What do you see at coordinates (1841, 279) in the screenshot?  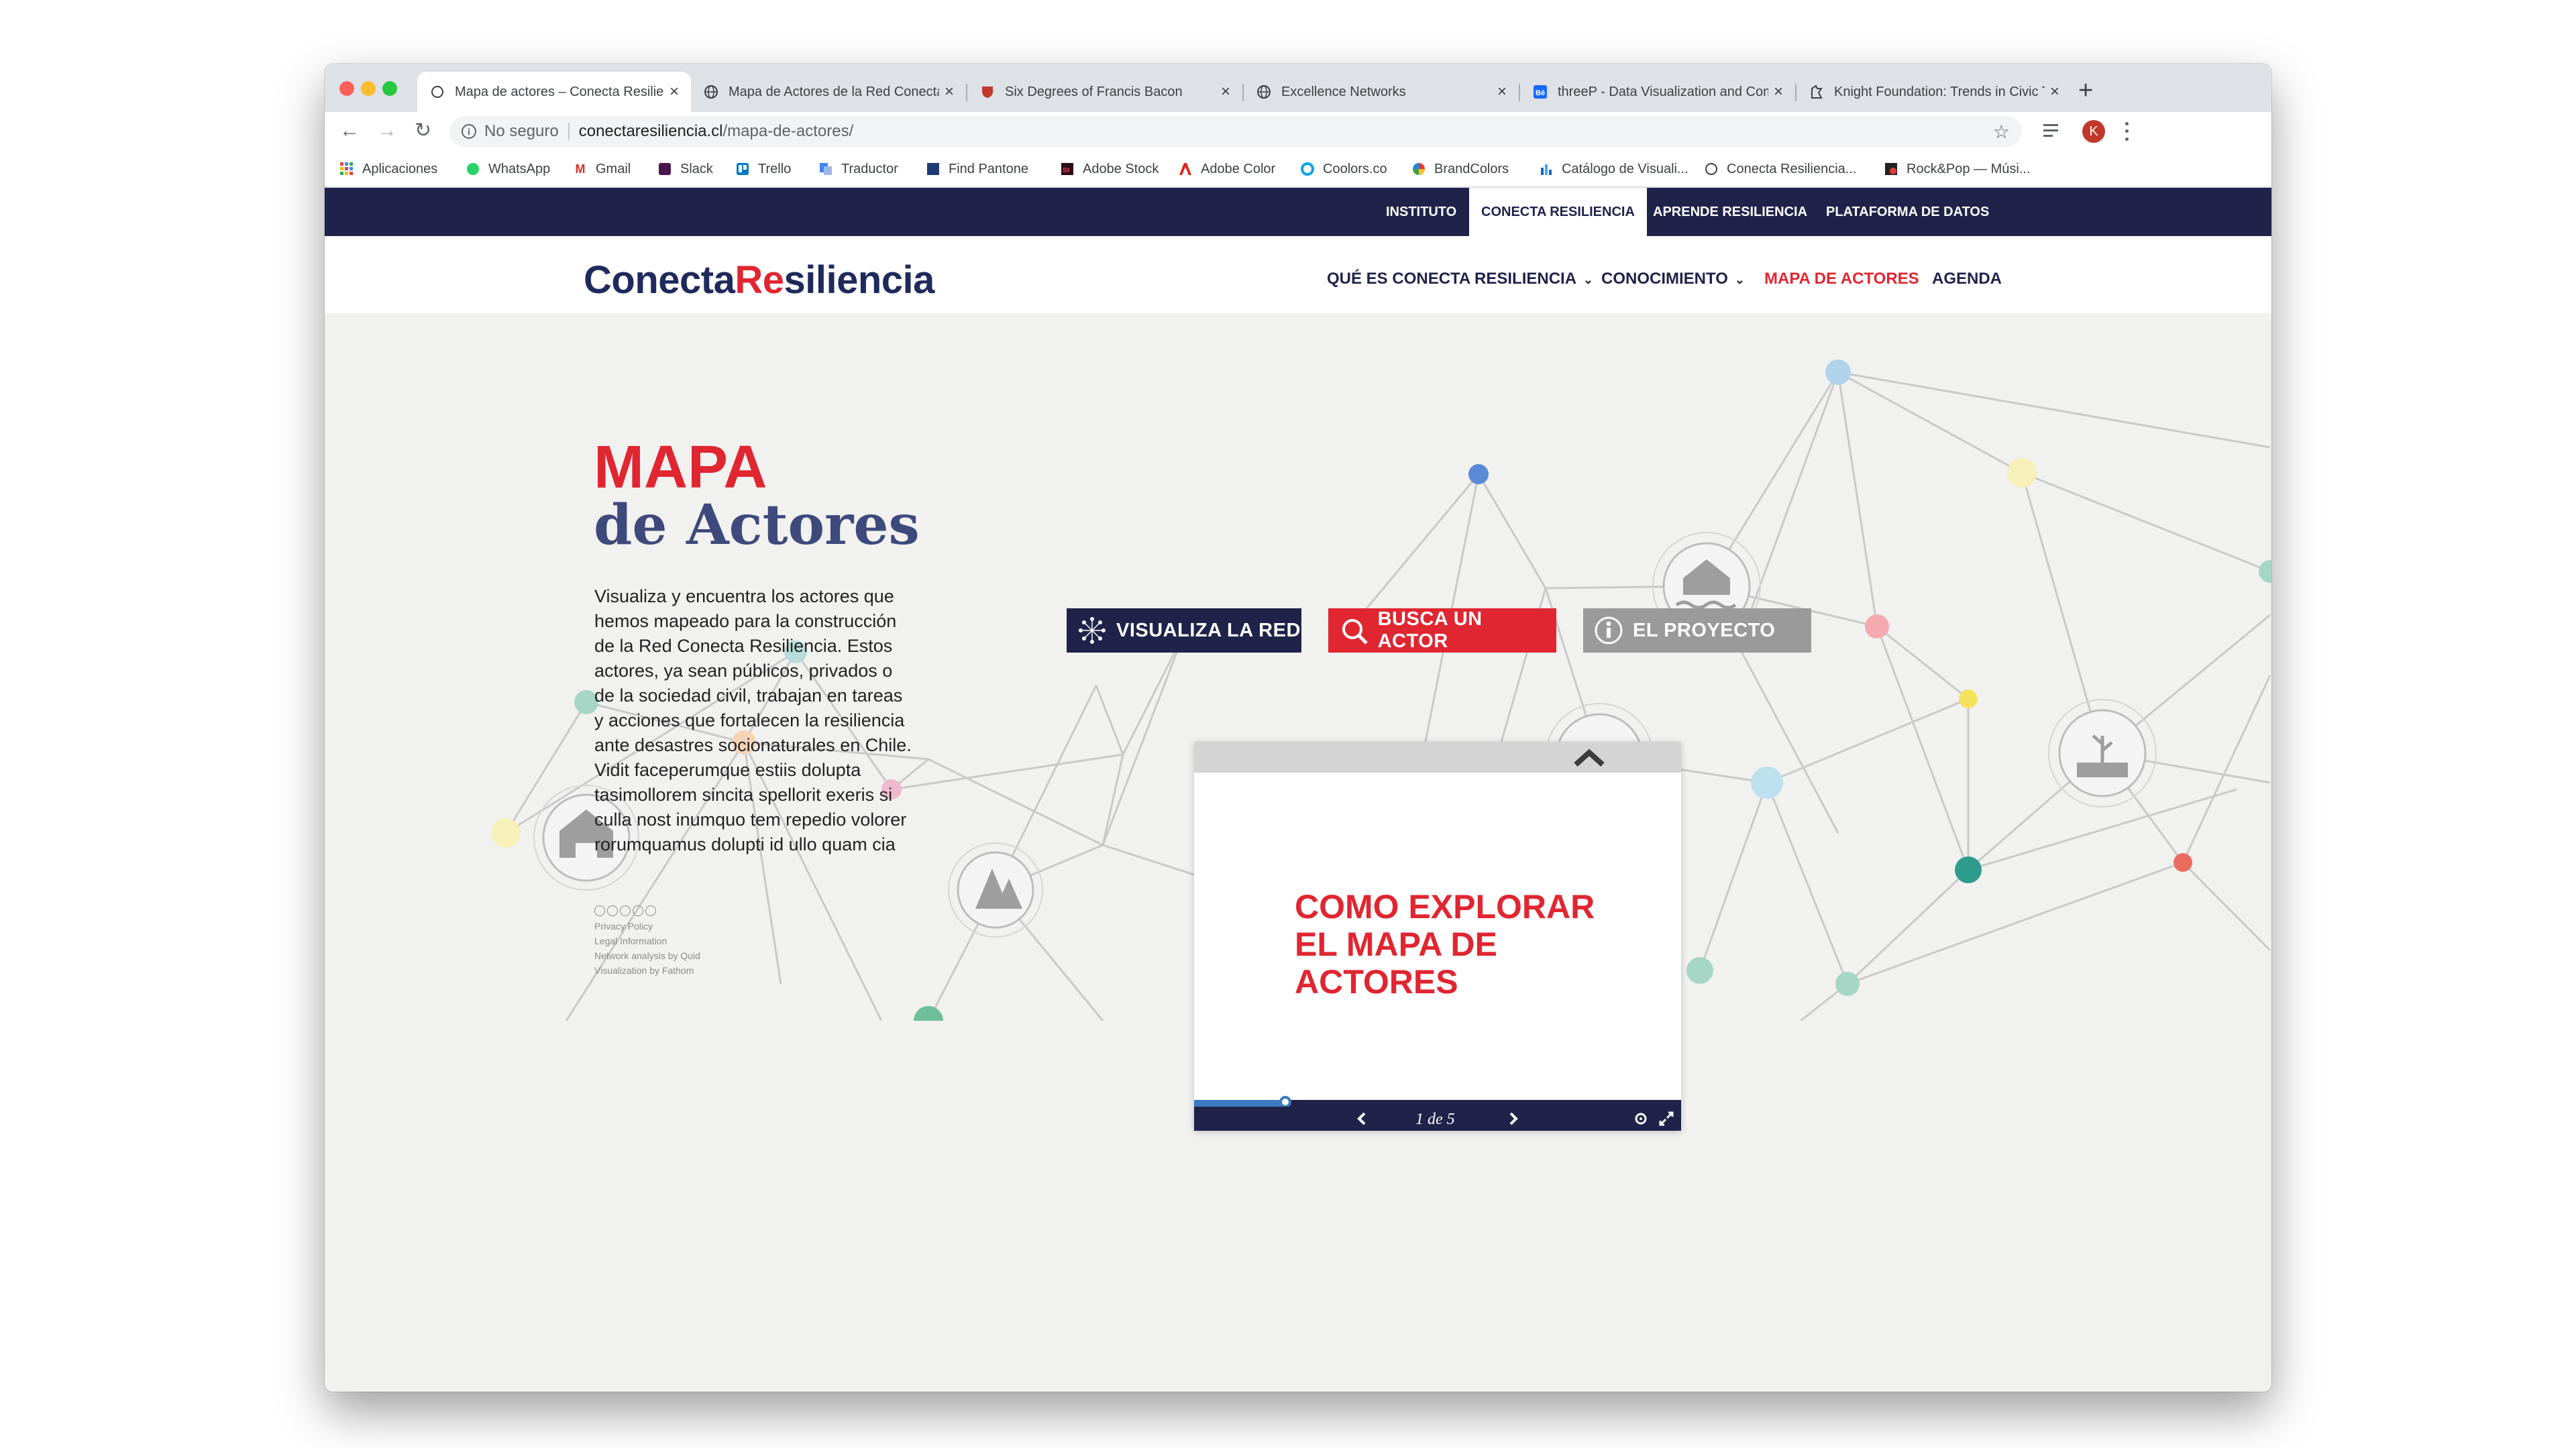 I see `nav-mapa-de-actores: MAPA DE ACTORES` at bounding box center [1841, 279].